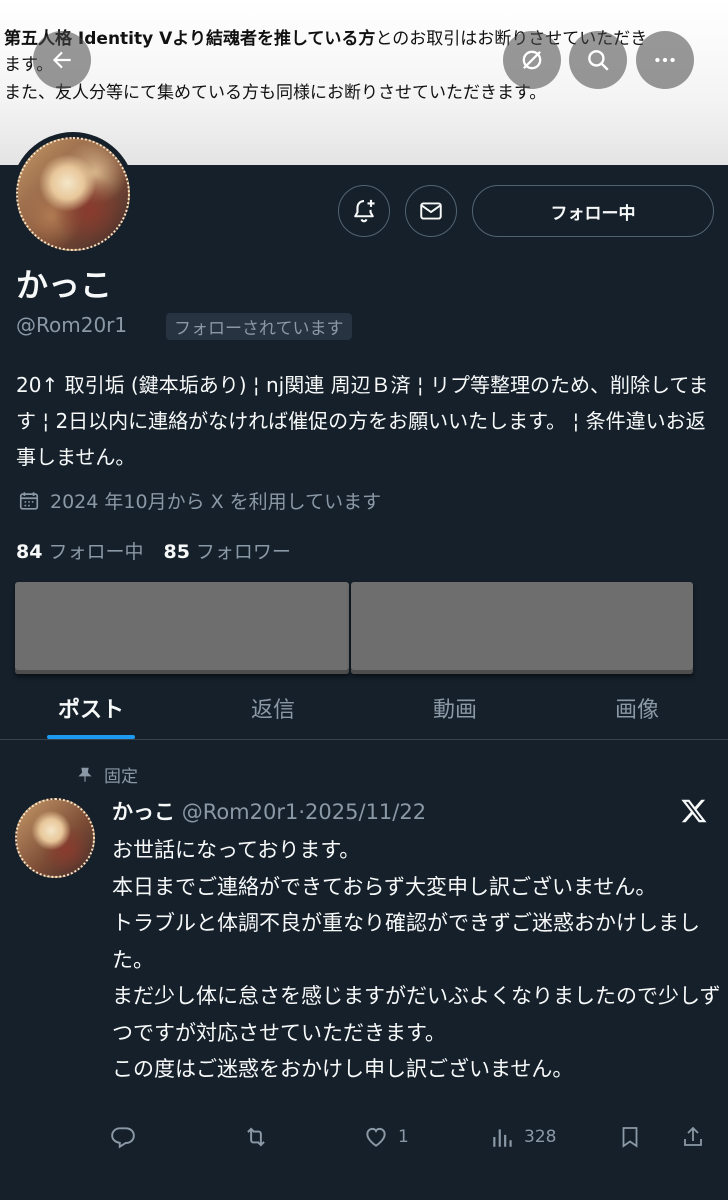  I want to click on following-link: 84 フォロー中, so click(79, 550).